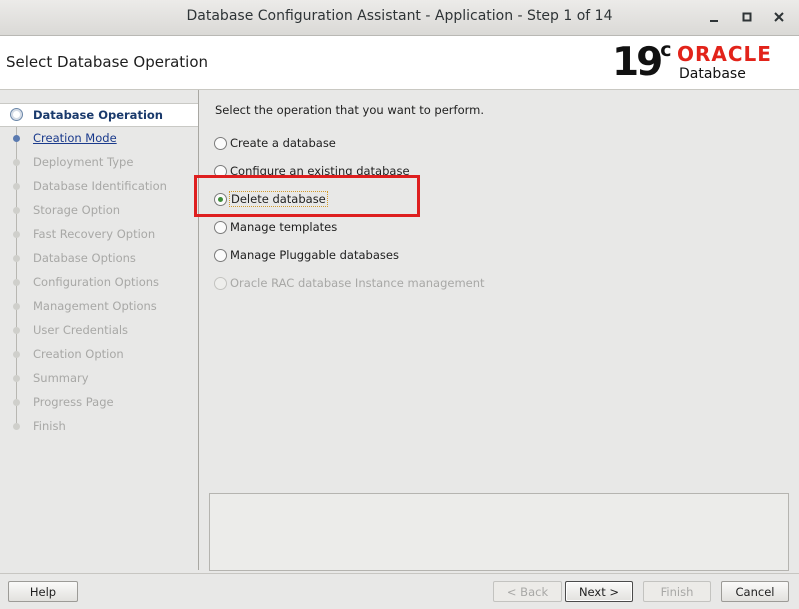 The width and height of the screenshot is (799, 609). I want to click on finish-button-label: Finish, so click(677, 592).